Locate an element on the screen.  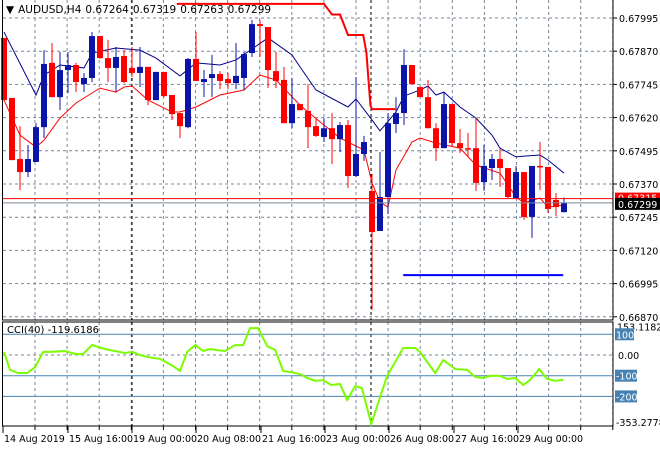
cci-level-label: -100 is located at coordinates (627, 377).